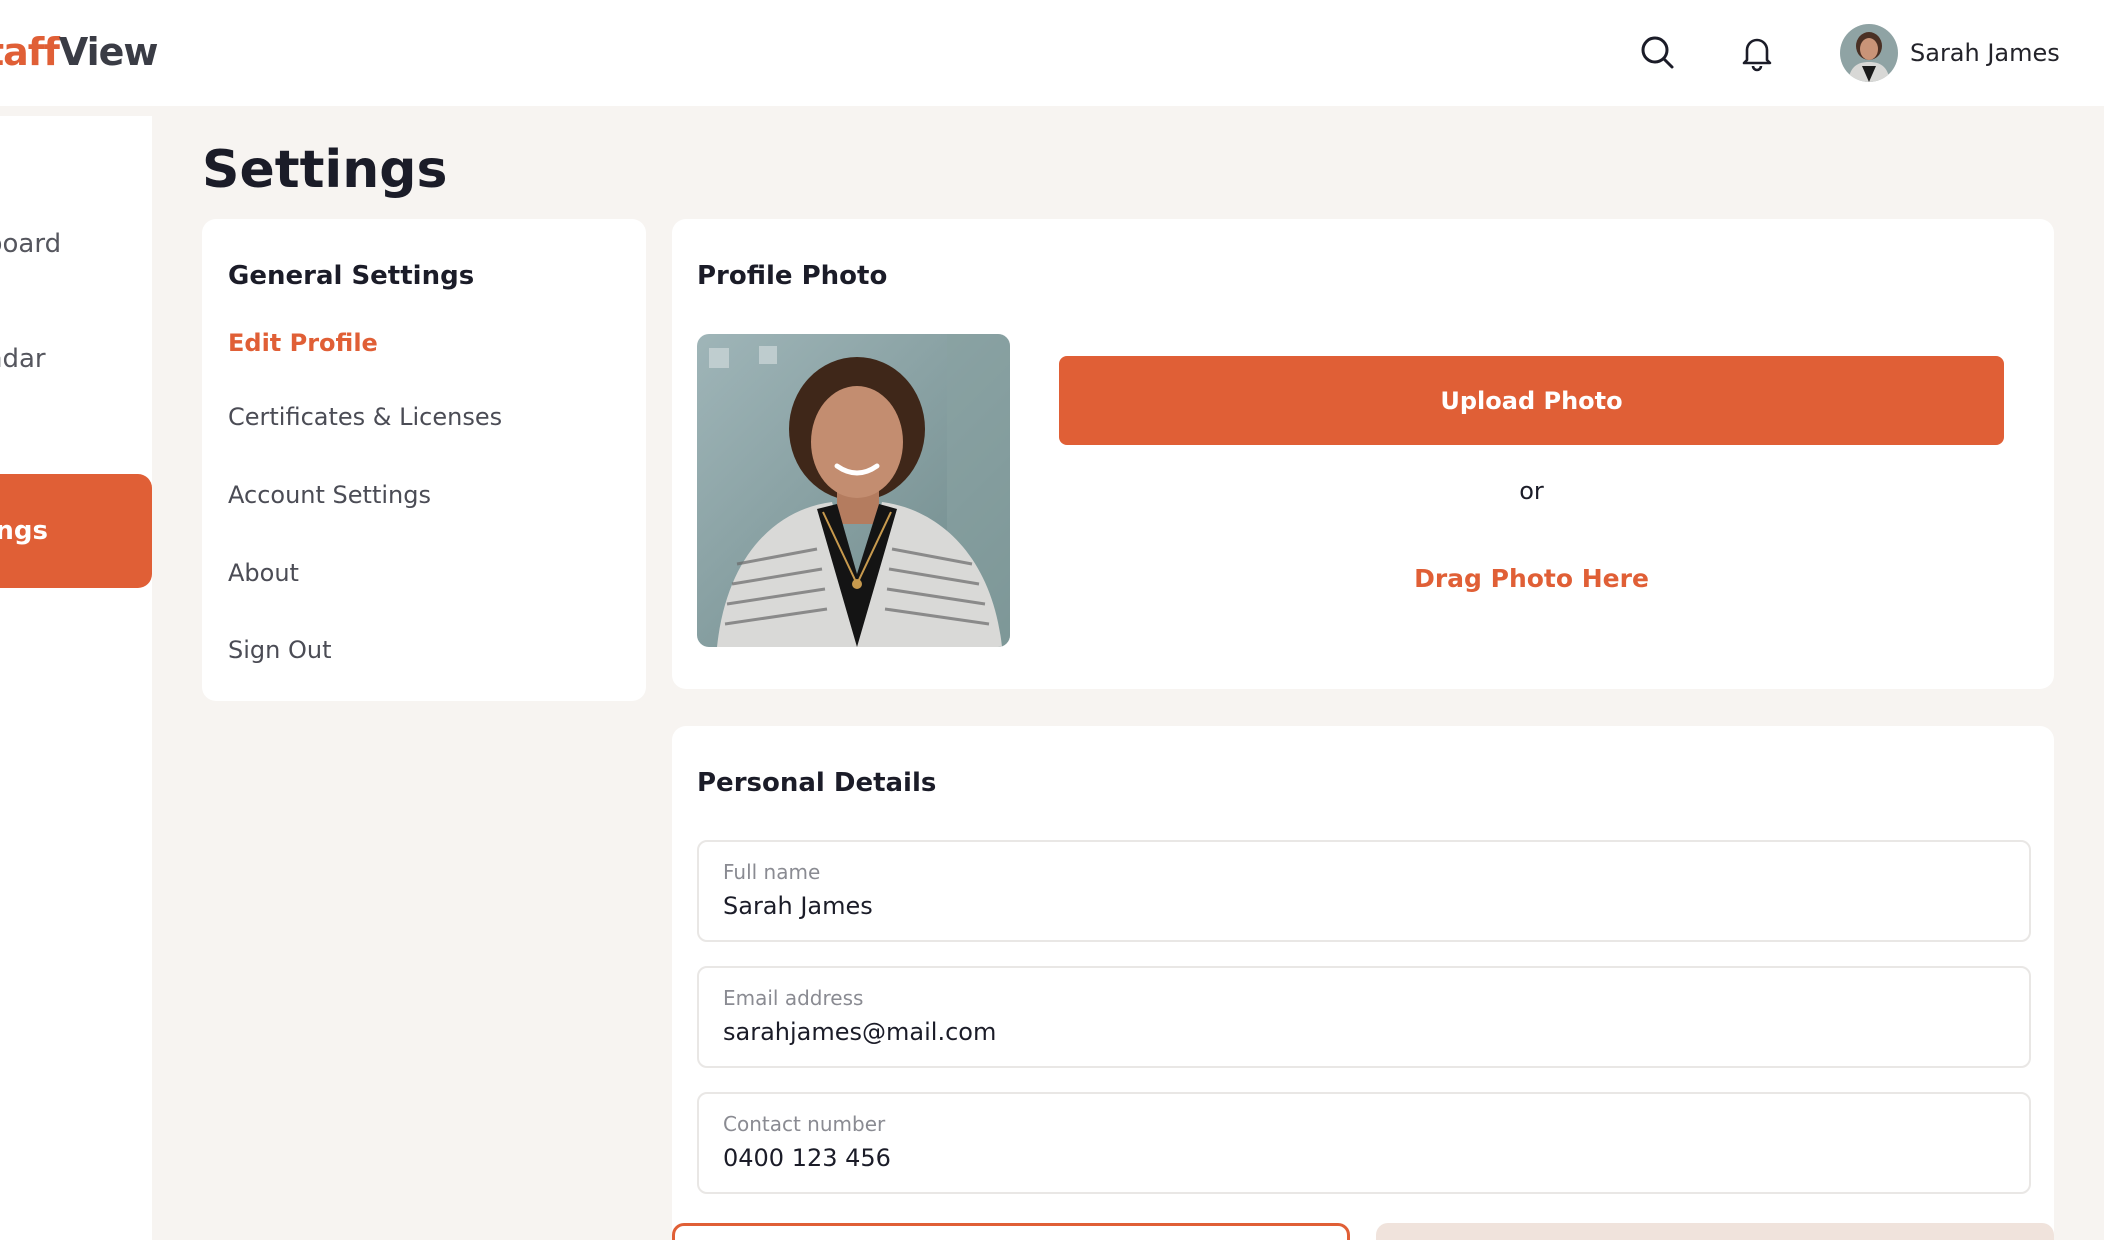  I want to click on drag-photo-dropzone: Drag Photo Here, so click(1531, 578).